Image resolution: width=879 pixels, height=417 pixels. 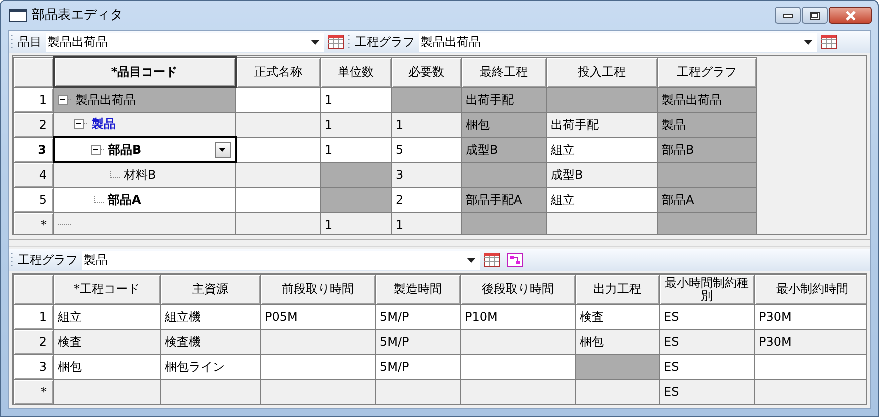 What do you see at coordinates (318, 317) in the screenshot?
I see `grid-cell: P05M` at bounding box center [318, 317].